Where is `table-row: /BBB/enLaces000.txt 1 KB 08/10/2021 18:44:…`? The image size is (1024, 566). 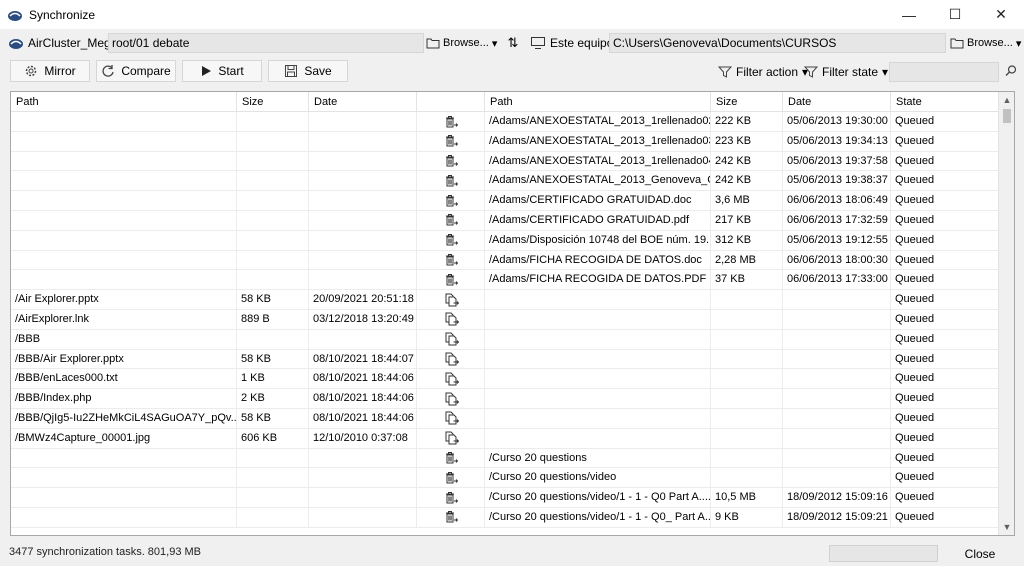 table-row: /BBB/enLaces000.txt 1 KB 08/10/2021 18:44:… is located at coordinates (505, 379).